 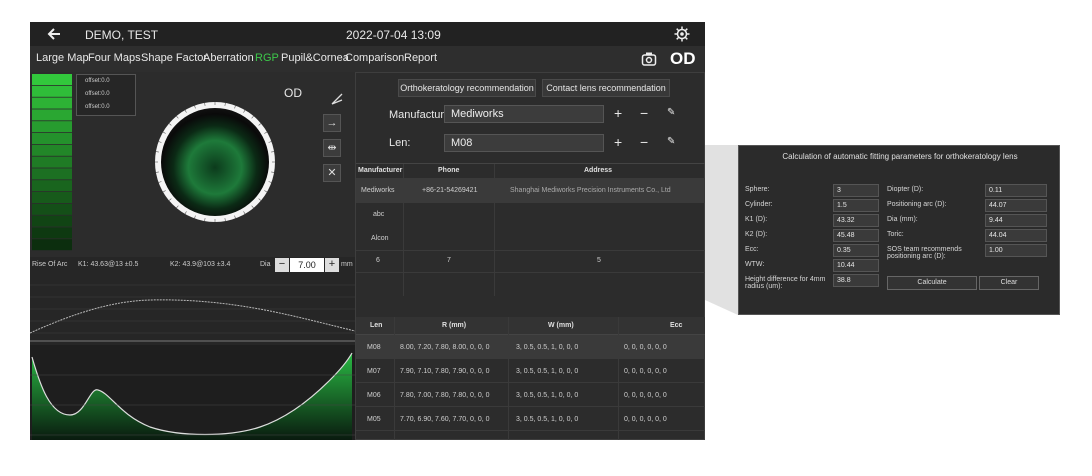 I want to click on param-input: 44.07, so click(x=1016, y=205).